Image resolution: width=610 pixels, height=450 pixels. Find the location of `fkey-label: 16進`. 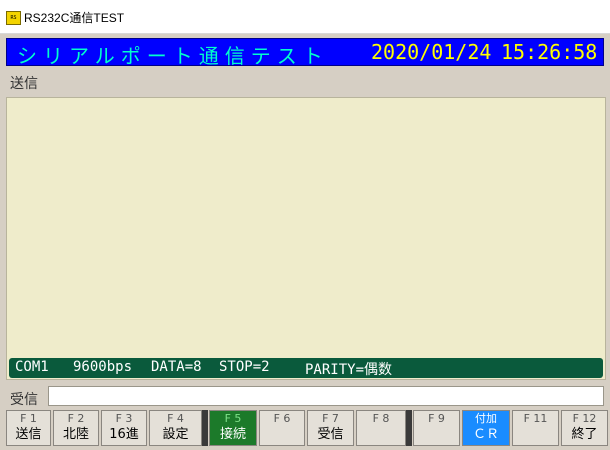

fkey-label: 16進 is located at coordinates (124, 434).